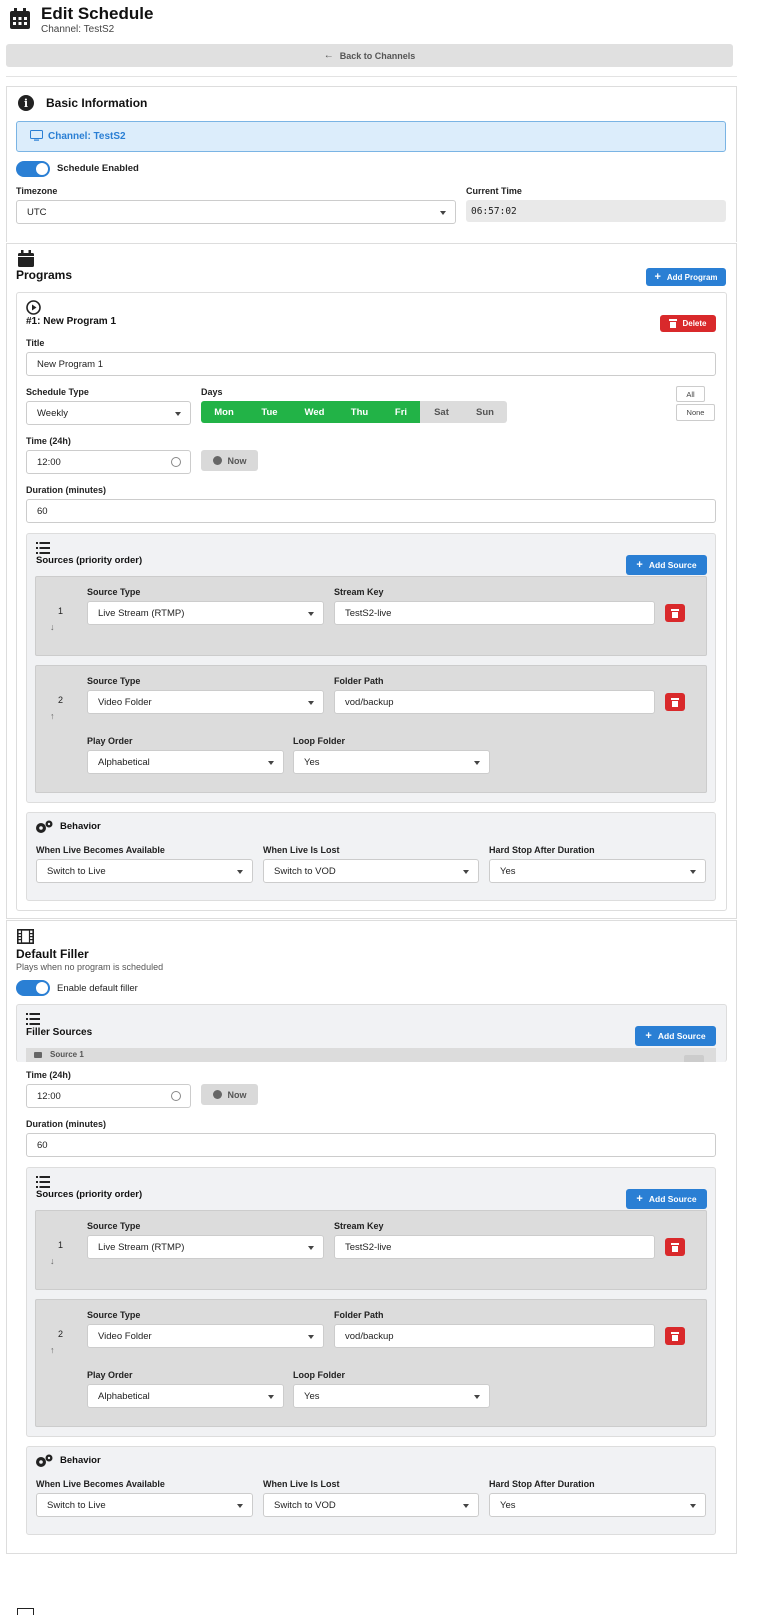 The image size is (763, 1615). Describe the element at coordinates (67, 1054) in the screenshot. I see `filler-source-label: Source 1` at that location.